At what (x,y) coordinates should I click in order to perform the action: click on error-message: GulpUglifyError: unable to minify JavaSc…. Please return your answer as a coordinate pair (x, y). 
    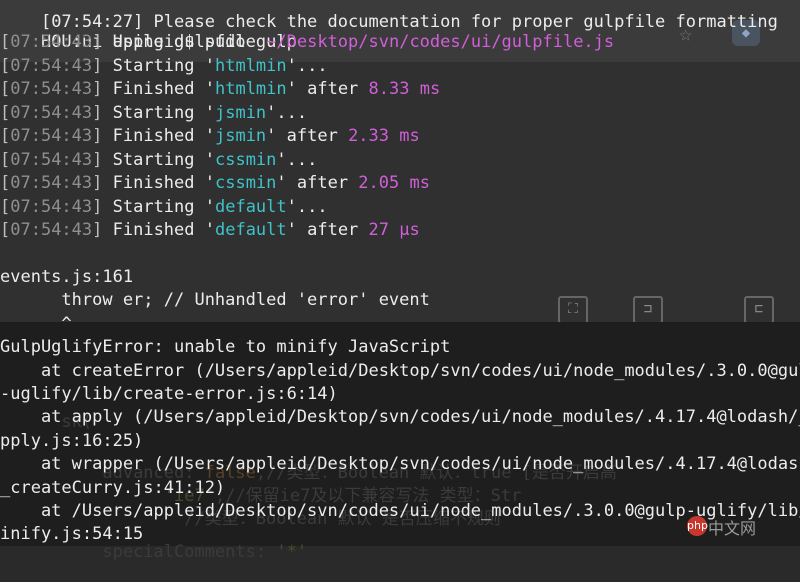
    Looking at the image, I should click on (225, 347).